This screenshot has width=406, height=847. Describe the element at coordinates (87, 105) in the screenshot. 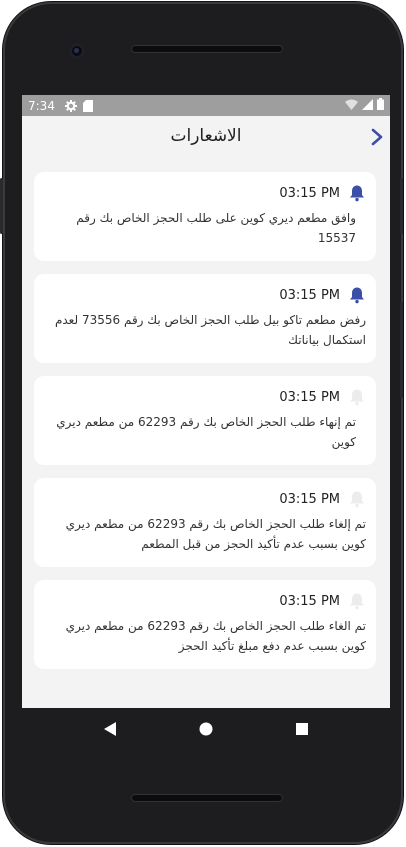

I see `sd-card-icon` at that location.